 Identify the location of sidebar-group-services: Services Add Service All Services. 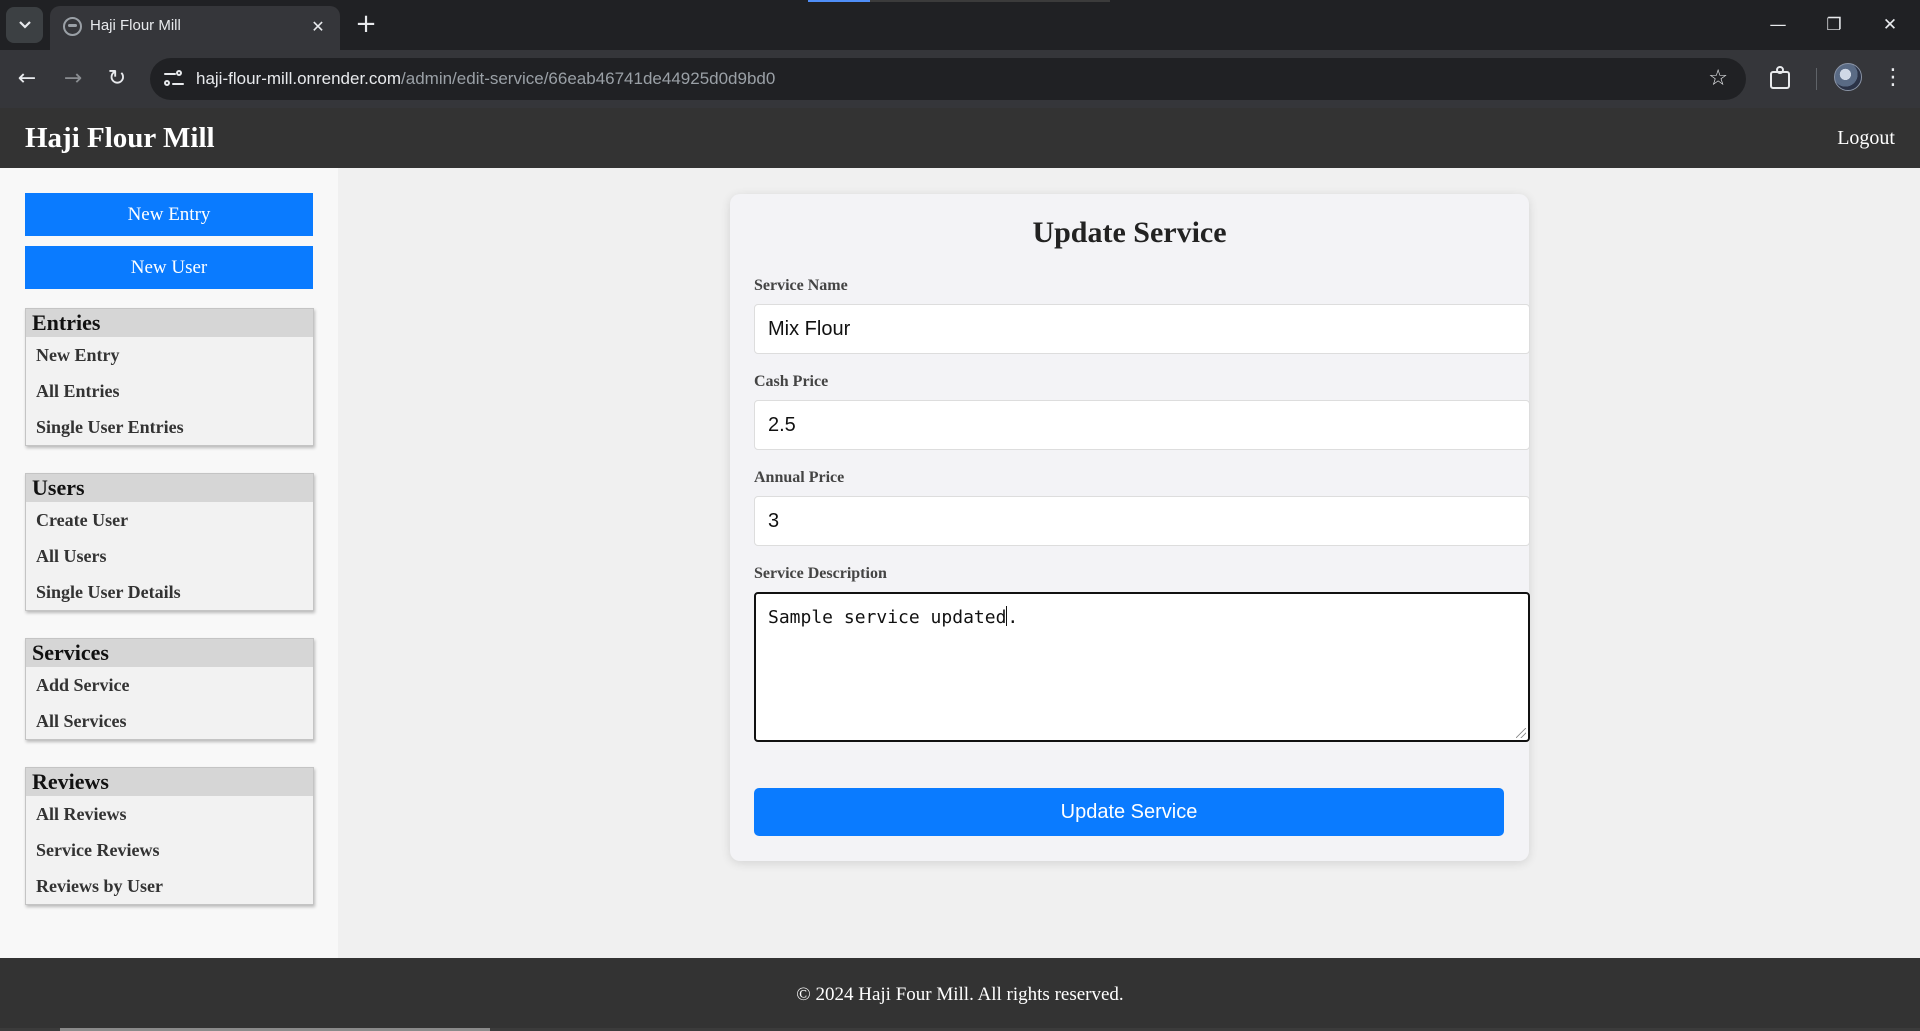
(169, 689).